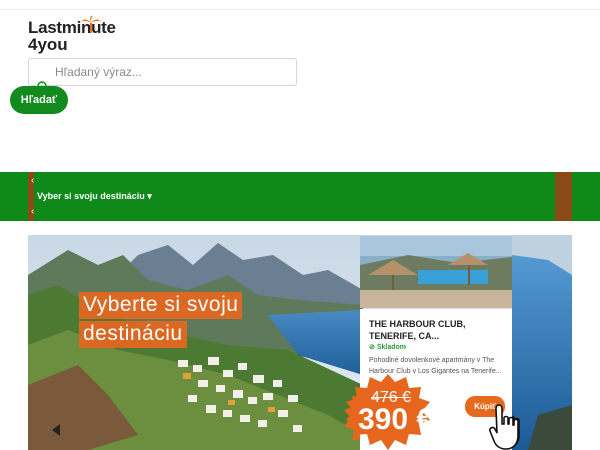 Image resolution: width=600 pixels, height=450 pixels. What do you see at coordinates (48, 44) in the screenshot?
I see `logo-text-line2: 4you` at bounding box center [48, 44].